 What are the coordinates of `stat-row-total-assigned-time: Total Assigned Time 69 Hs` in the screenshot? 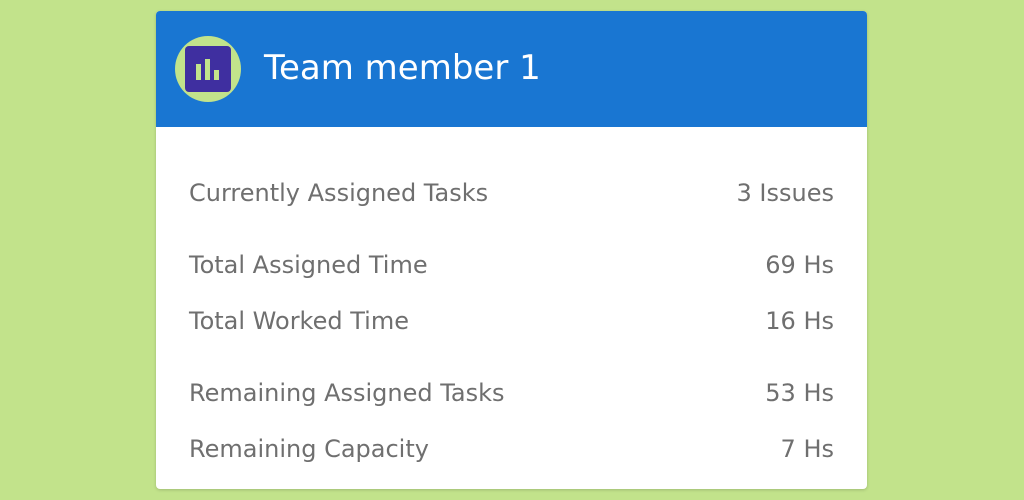 It's located at (511, 265).